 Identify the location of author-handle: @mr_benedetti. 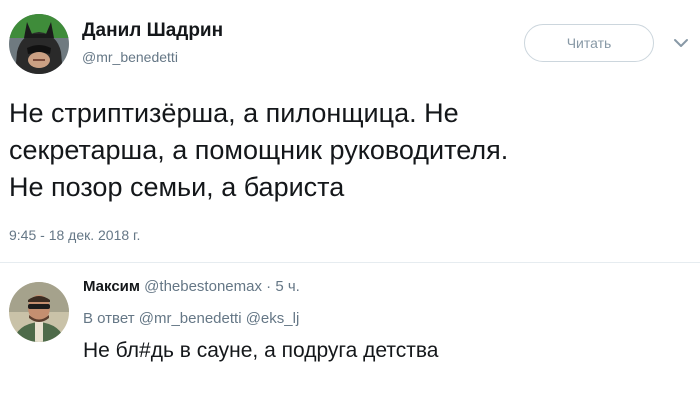
(130, 57).